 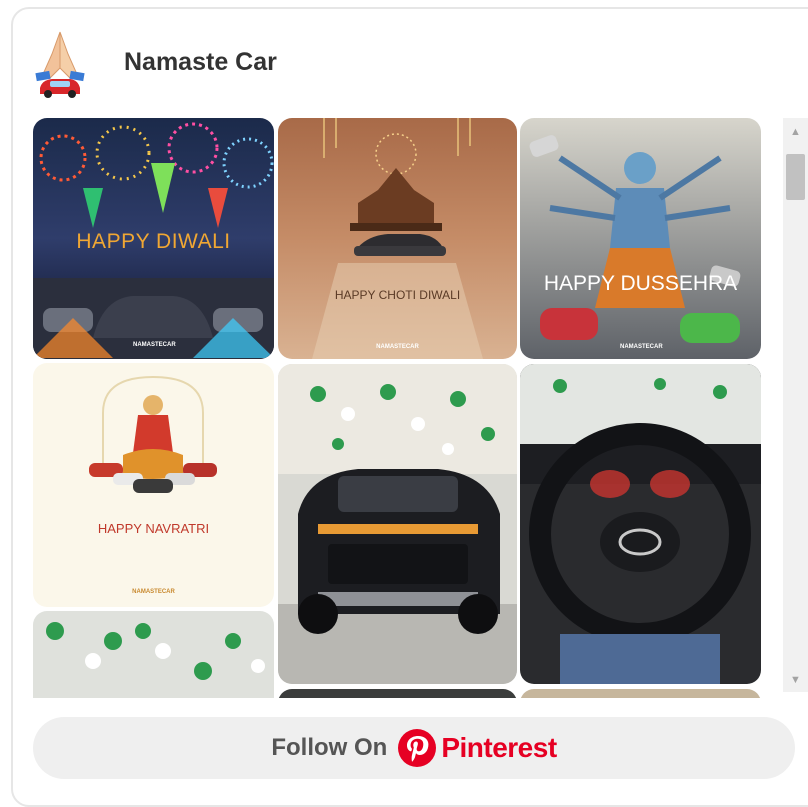 I want to click on pin-caption: HAPPY CHOTI DIWALI, so click(x=397, y=295).